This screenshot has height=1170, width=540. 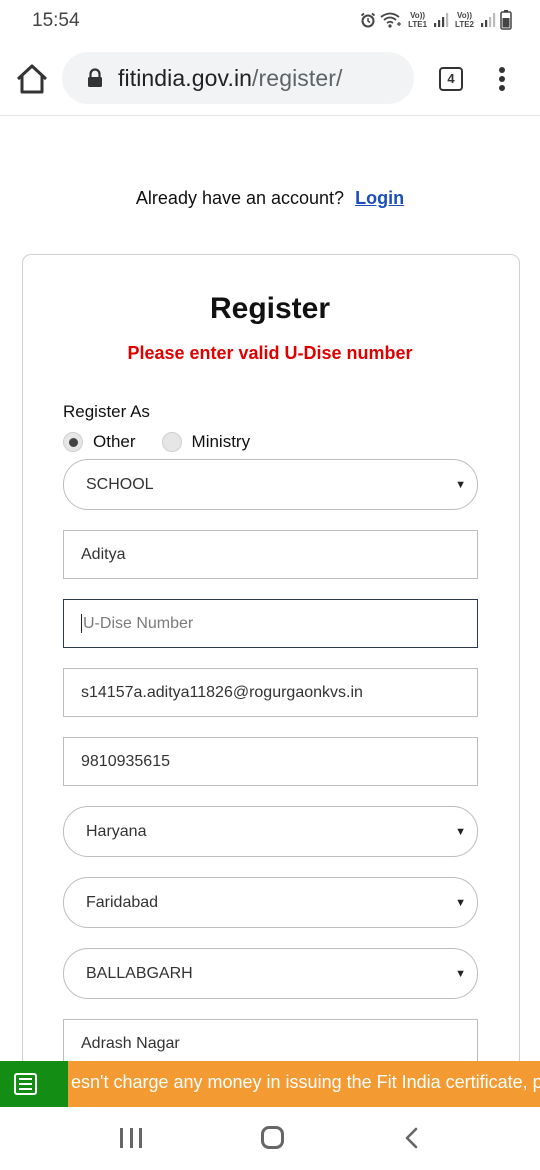 I want to click on back-icon, so click(x=412, y=1138).